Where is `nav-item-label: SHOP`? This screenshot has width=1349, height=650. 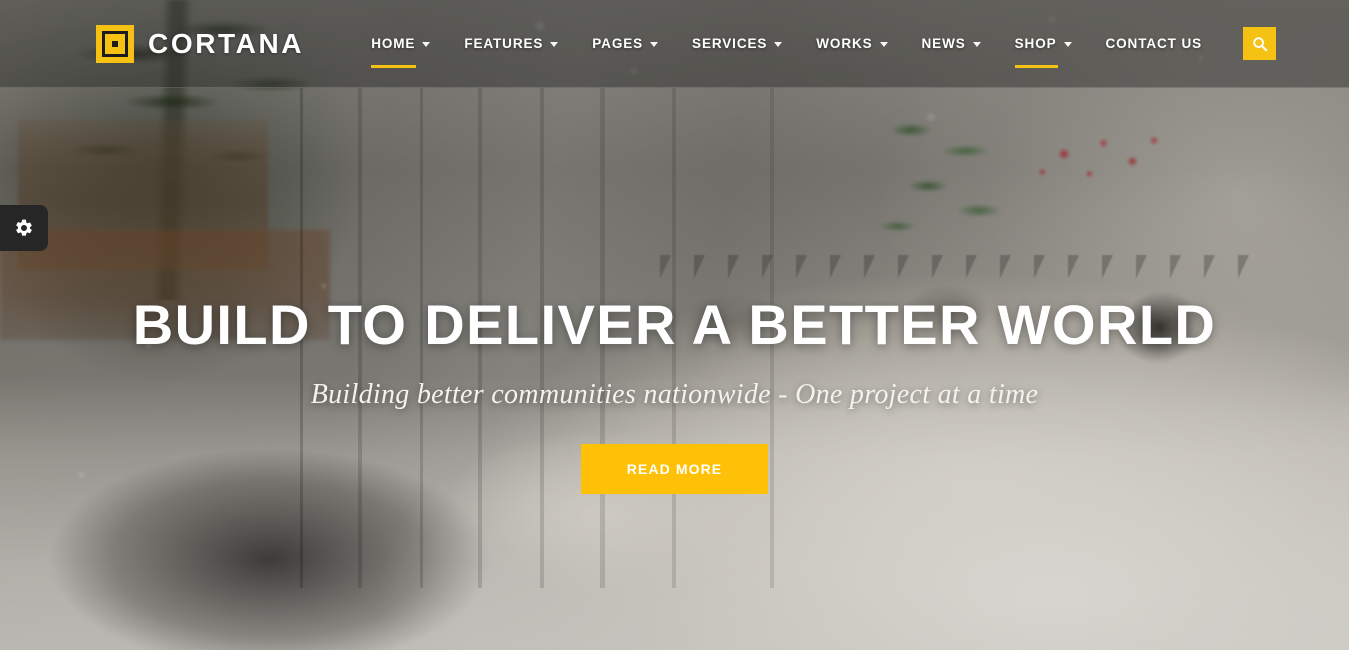
nav-item-label: SHOP is located at coordinates (1035, 43).